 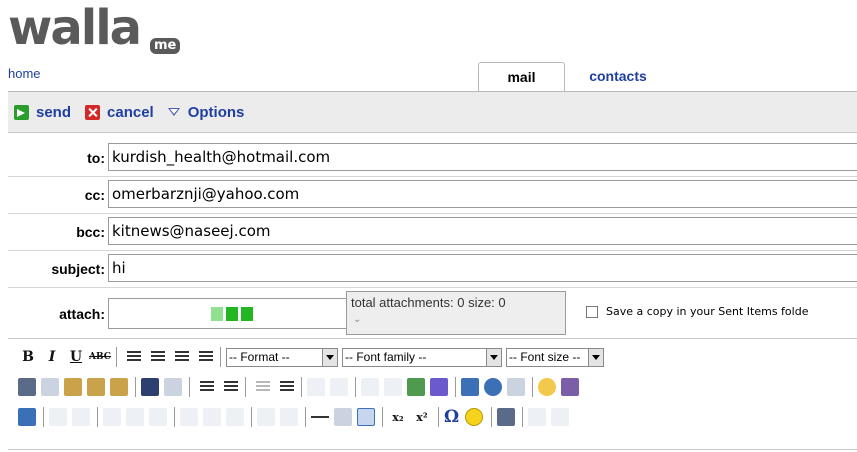 What do you see at coordinates (28, 357) in the screenshot?
I see `bold-button: B` at bounding box center [28, 357].